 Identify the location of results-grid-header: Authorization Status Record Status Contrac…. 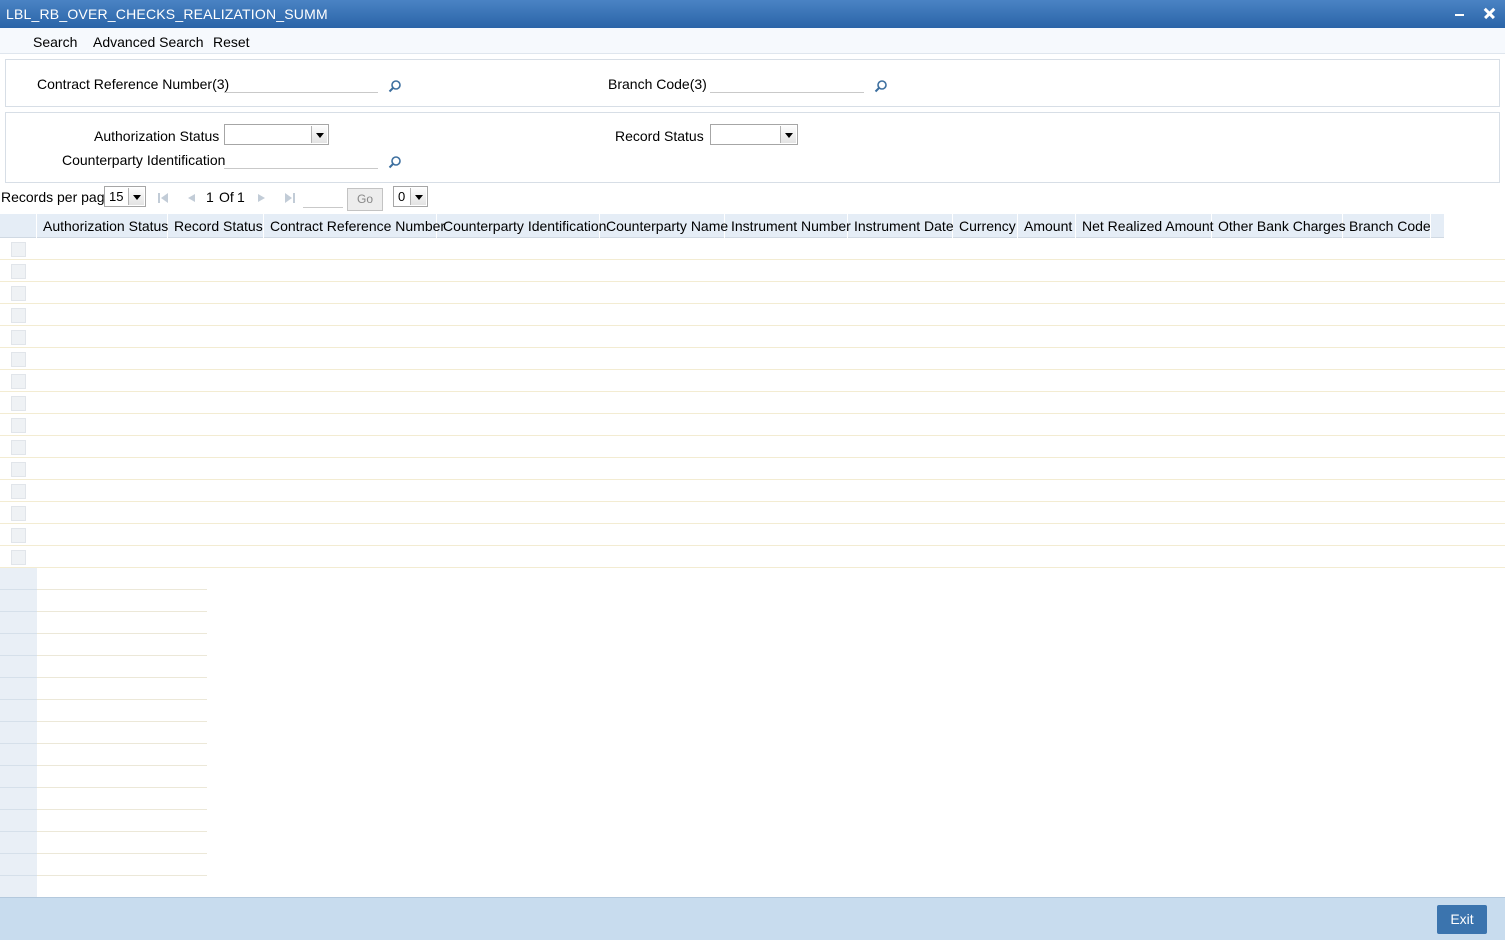
(722, 226).